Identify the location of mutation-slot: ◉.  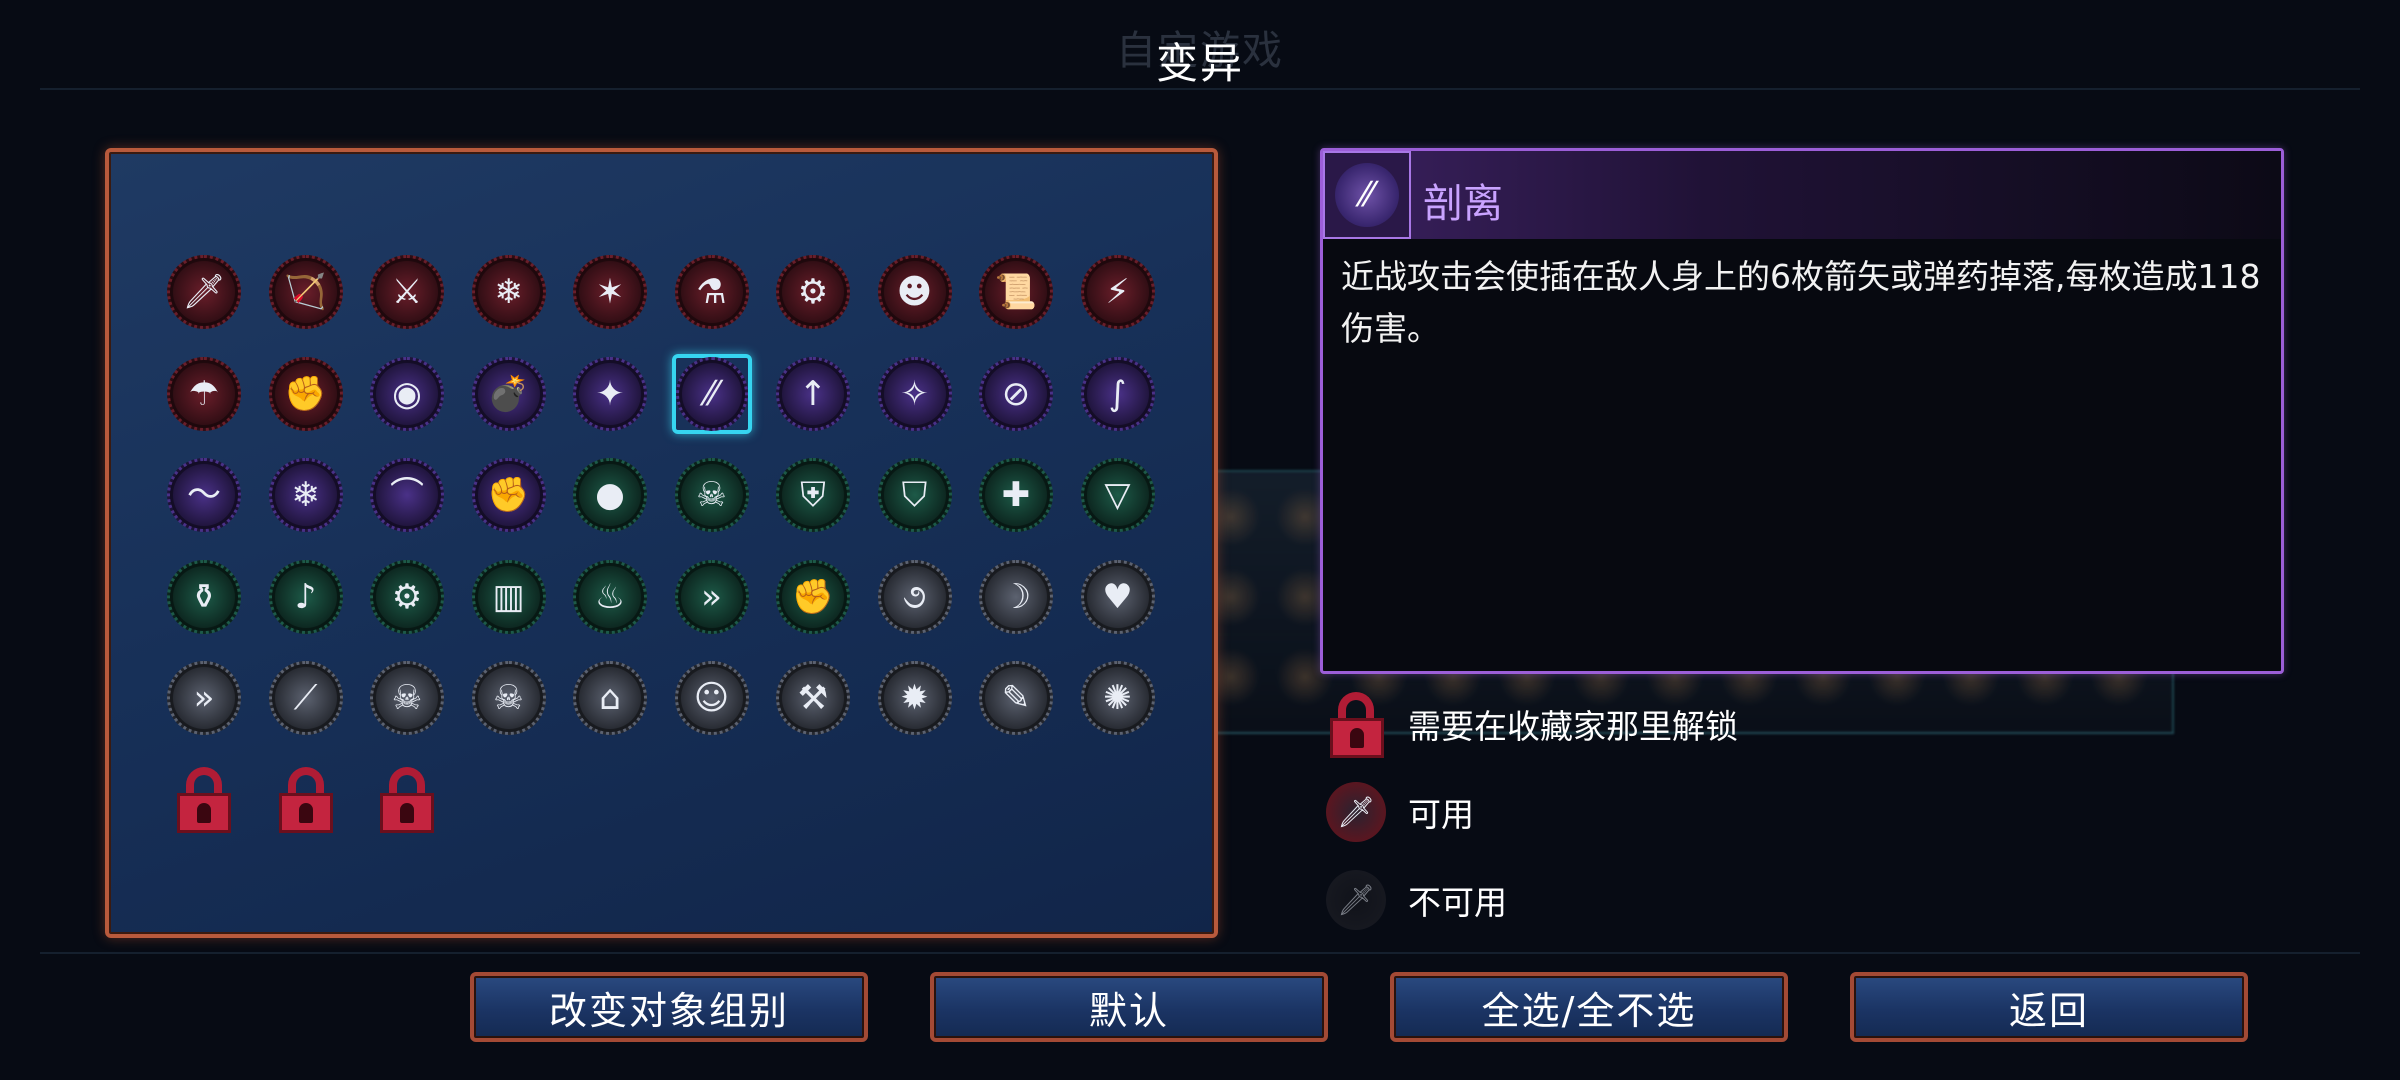
(407, 394).